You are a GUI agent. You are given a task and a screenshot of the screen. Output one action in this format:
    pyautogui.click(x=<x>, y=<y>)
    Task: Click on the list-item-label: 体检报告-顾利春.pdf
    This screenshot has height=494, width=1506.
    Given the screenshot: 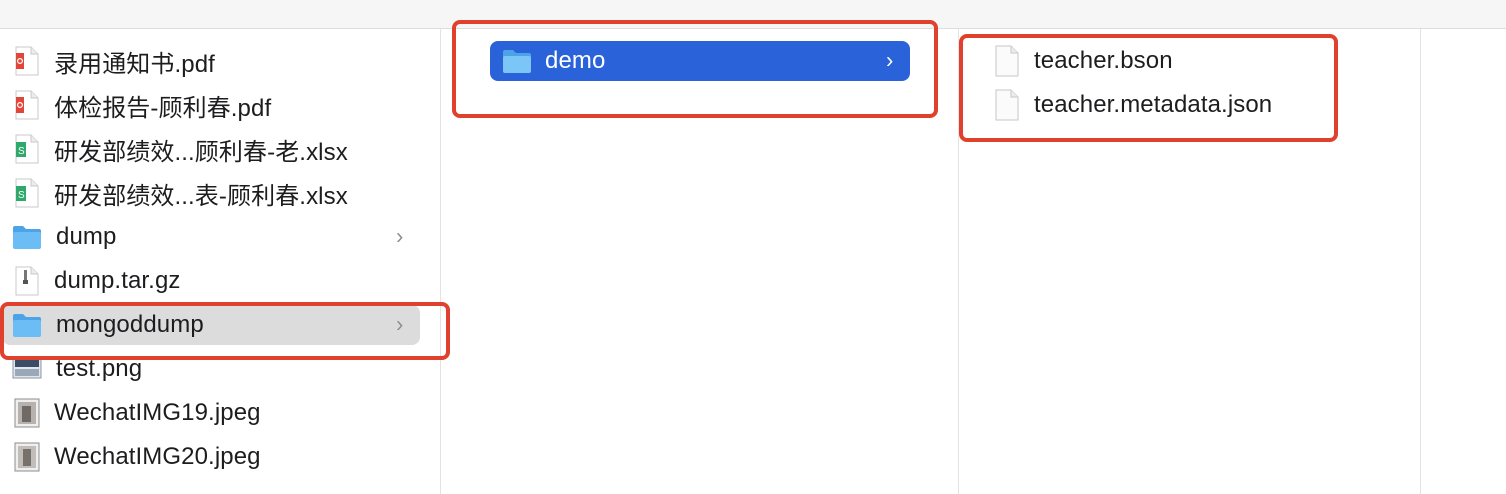 What is the action you would take?
    pyautogui.click(x=163, y=108)
    